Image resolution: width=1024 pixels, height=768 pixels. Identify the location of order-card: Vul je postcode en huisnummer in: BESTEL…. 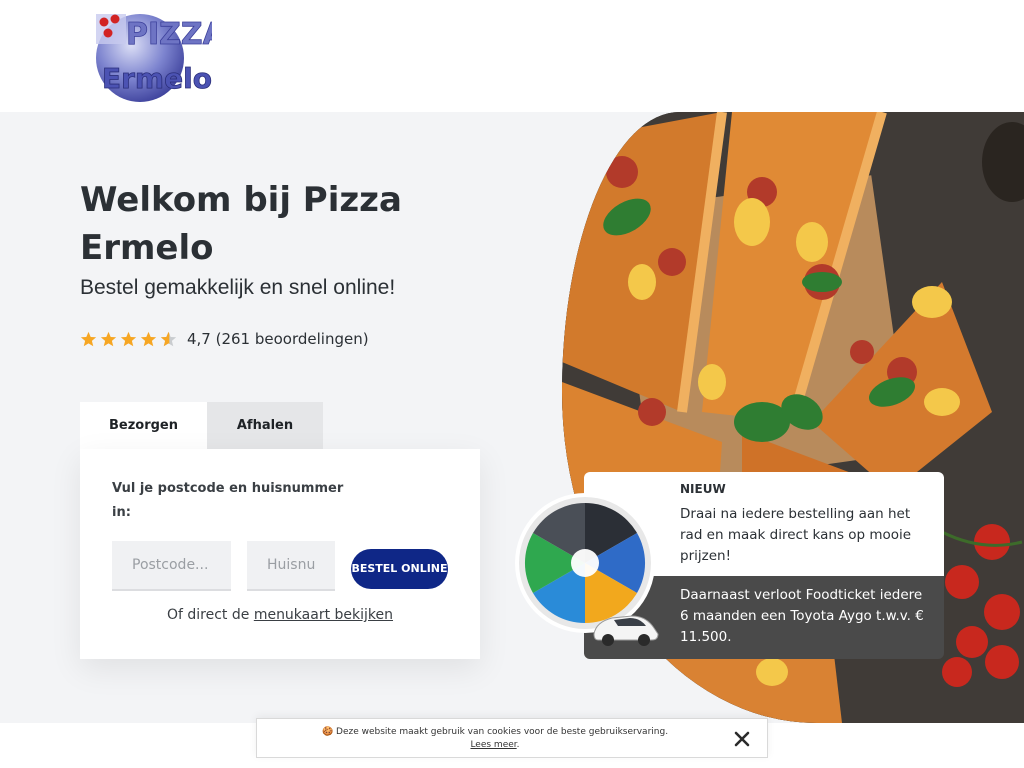
(280, 554).